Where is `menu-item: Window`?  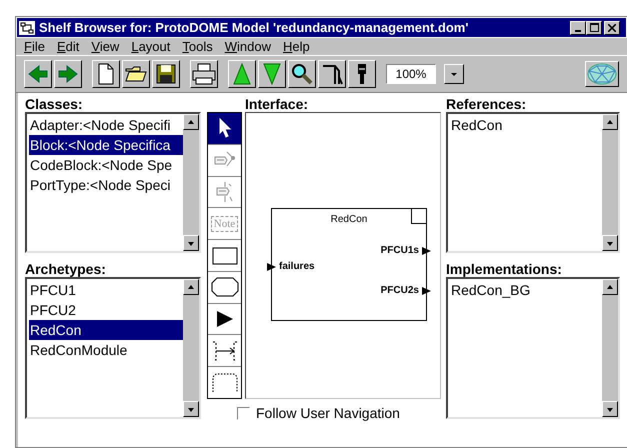 menu-item: Window is located at coordinates (249, 46).